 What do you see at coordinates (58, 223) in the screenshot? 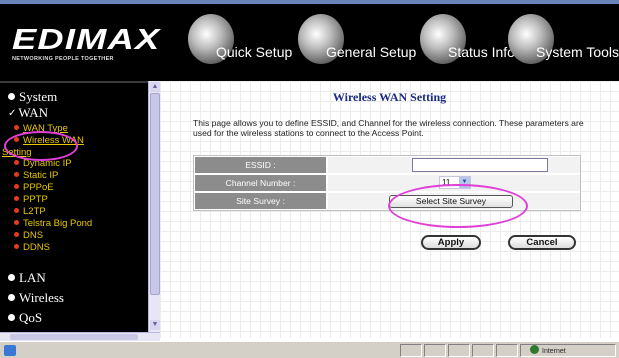
I see `sidebar-item-label: Telstra Big Pond` at bounding box center [58, 223].